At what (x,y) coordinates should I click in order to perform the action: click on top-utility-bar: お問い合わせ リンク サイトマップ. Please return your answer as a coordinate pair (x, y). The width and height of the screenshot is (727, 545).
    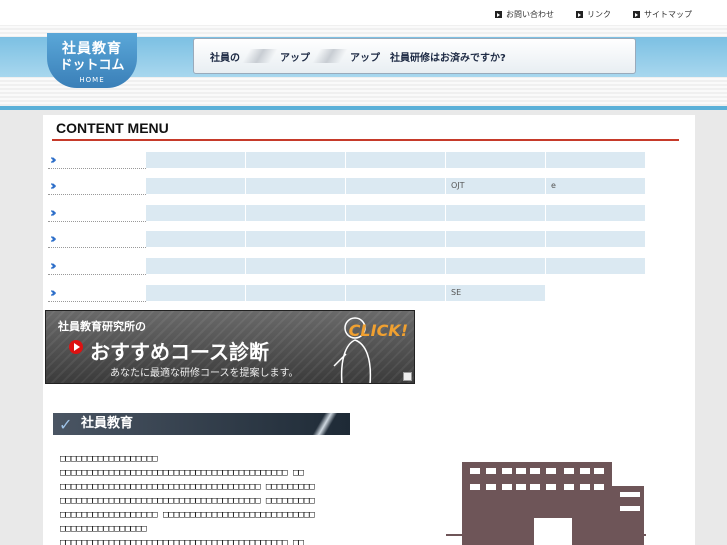
    Looking at the image, I should click on (363, 12).